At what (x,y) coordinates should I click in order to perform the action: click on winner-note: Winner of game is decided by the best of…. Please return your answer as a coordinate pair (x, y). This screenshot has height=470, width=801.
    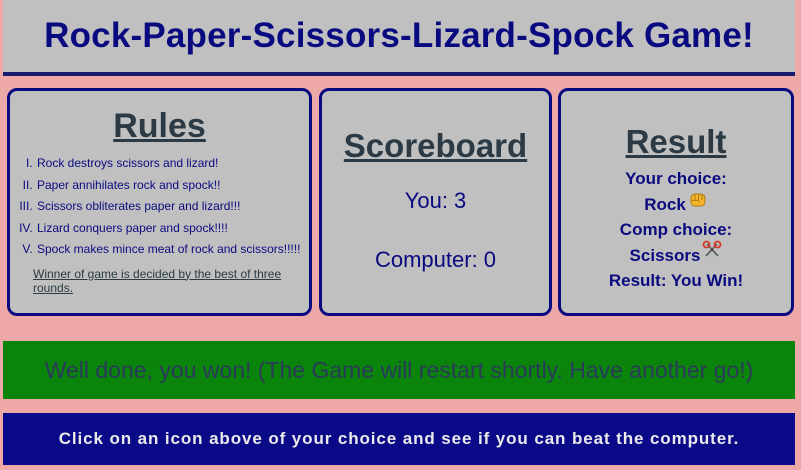
    Looking at the image, I should click on (157, 280).